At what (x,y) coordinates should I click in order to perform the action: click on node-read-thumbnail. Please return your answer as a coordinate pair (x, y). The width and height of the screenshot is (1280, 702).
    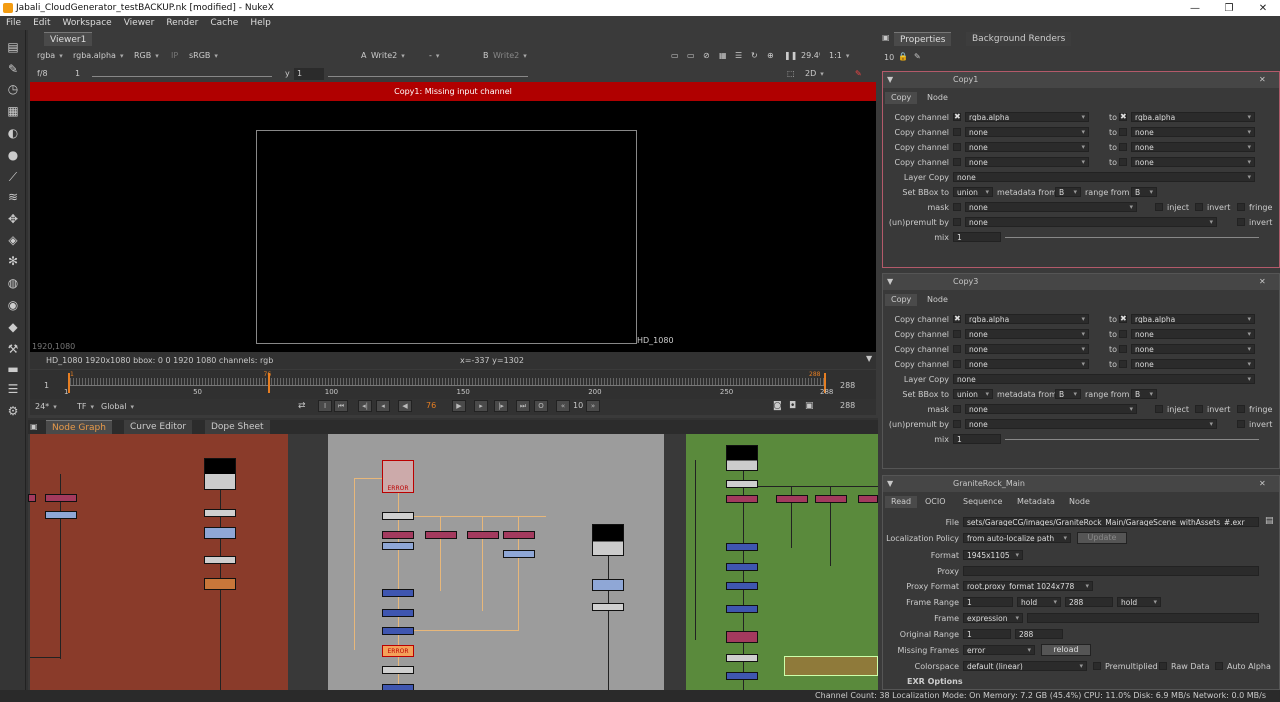
    Looking at the image, I should click on (608, 540).